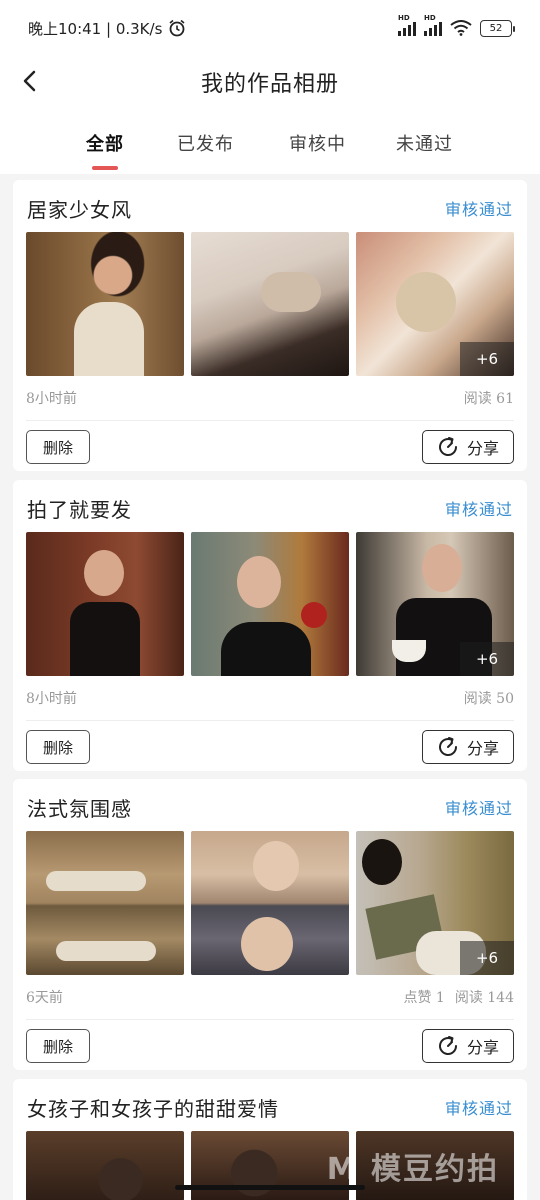  Describe the element at coordinates (270, 997) in the screenshot. I see `album-meta: 6天前 点赞 1 阅读 144` at that location.